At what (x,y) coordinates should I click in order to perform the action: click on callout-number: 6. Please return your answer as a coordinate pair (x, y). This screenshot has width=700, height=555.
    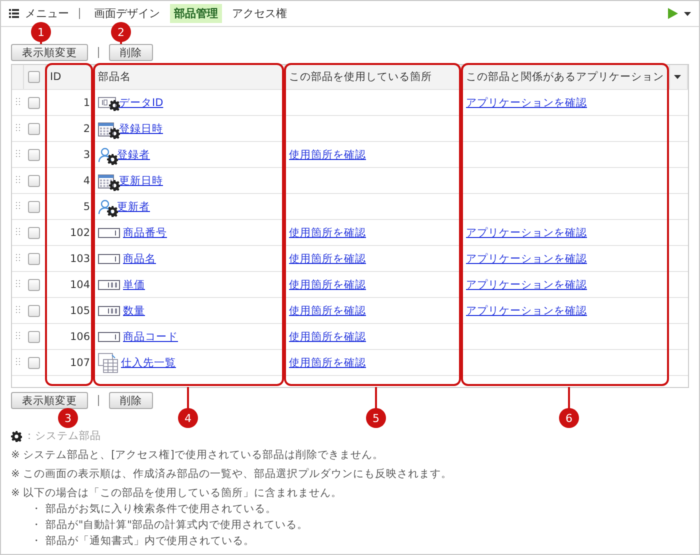
    Looking at the image, I should click on (569, 418).